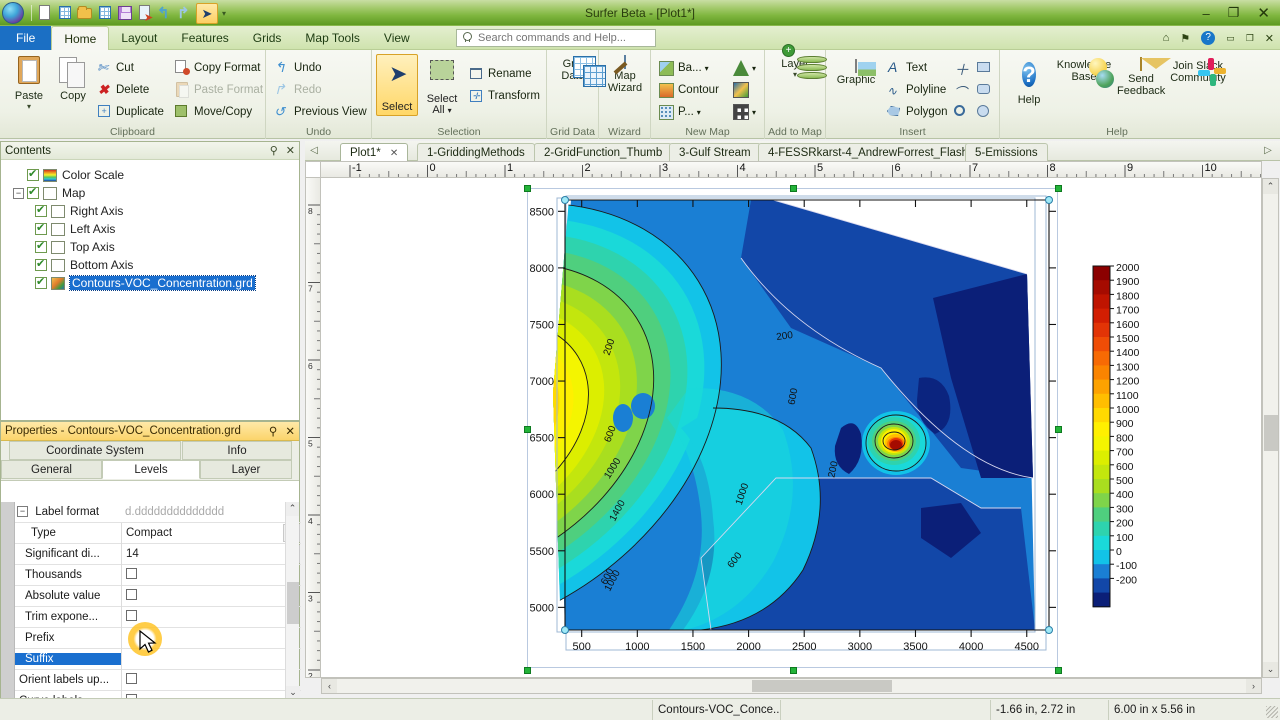  I want to click on contents-tree: Color Scale − Map Right Axis Left Axis, so click(150, 229).